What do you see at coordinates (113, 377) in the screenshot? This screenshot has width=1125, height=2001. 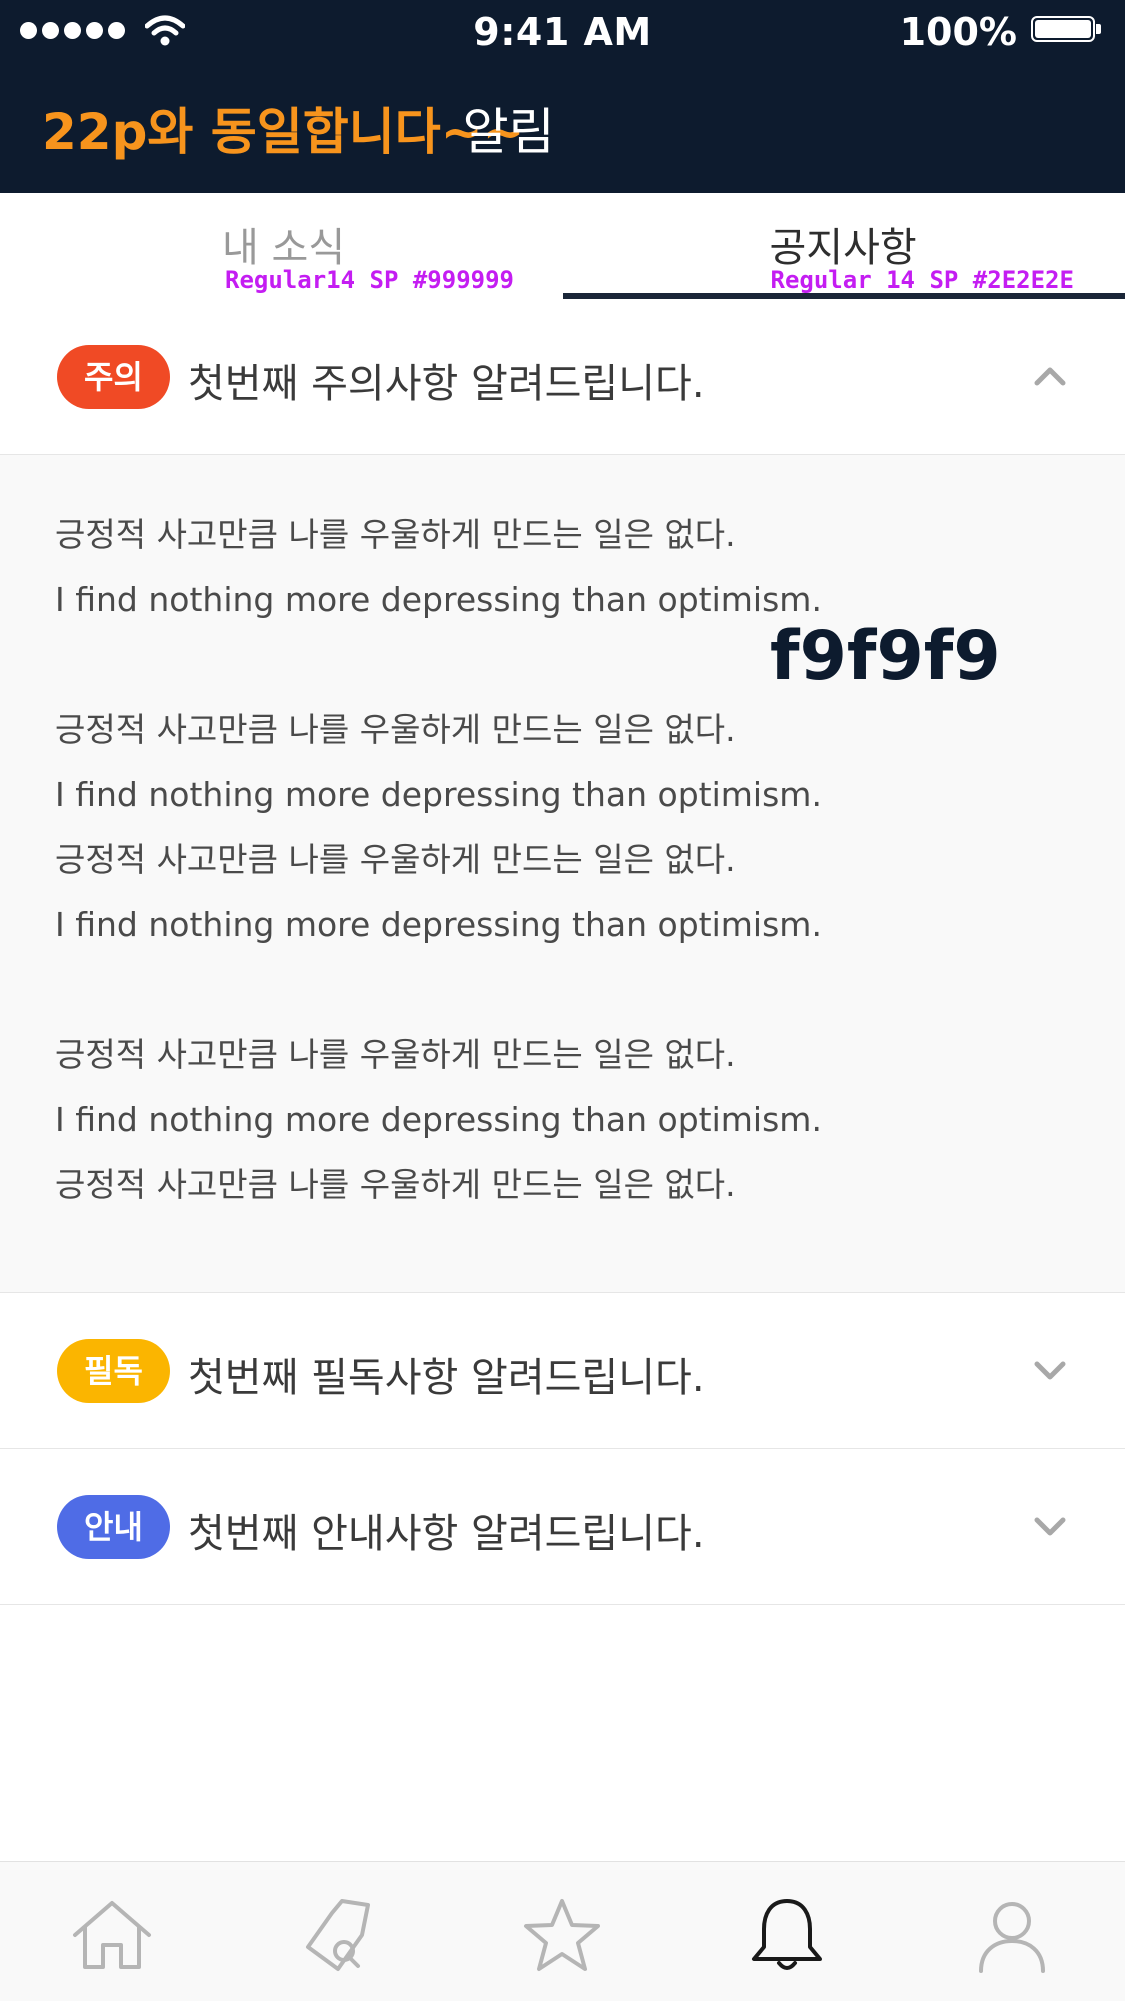 I see `notice-badge: 주의` at bounding box center [113, 377].